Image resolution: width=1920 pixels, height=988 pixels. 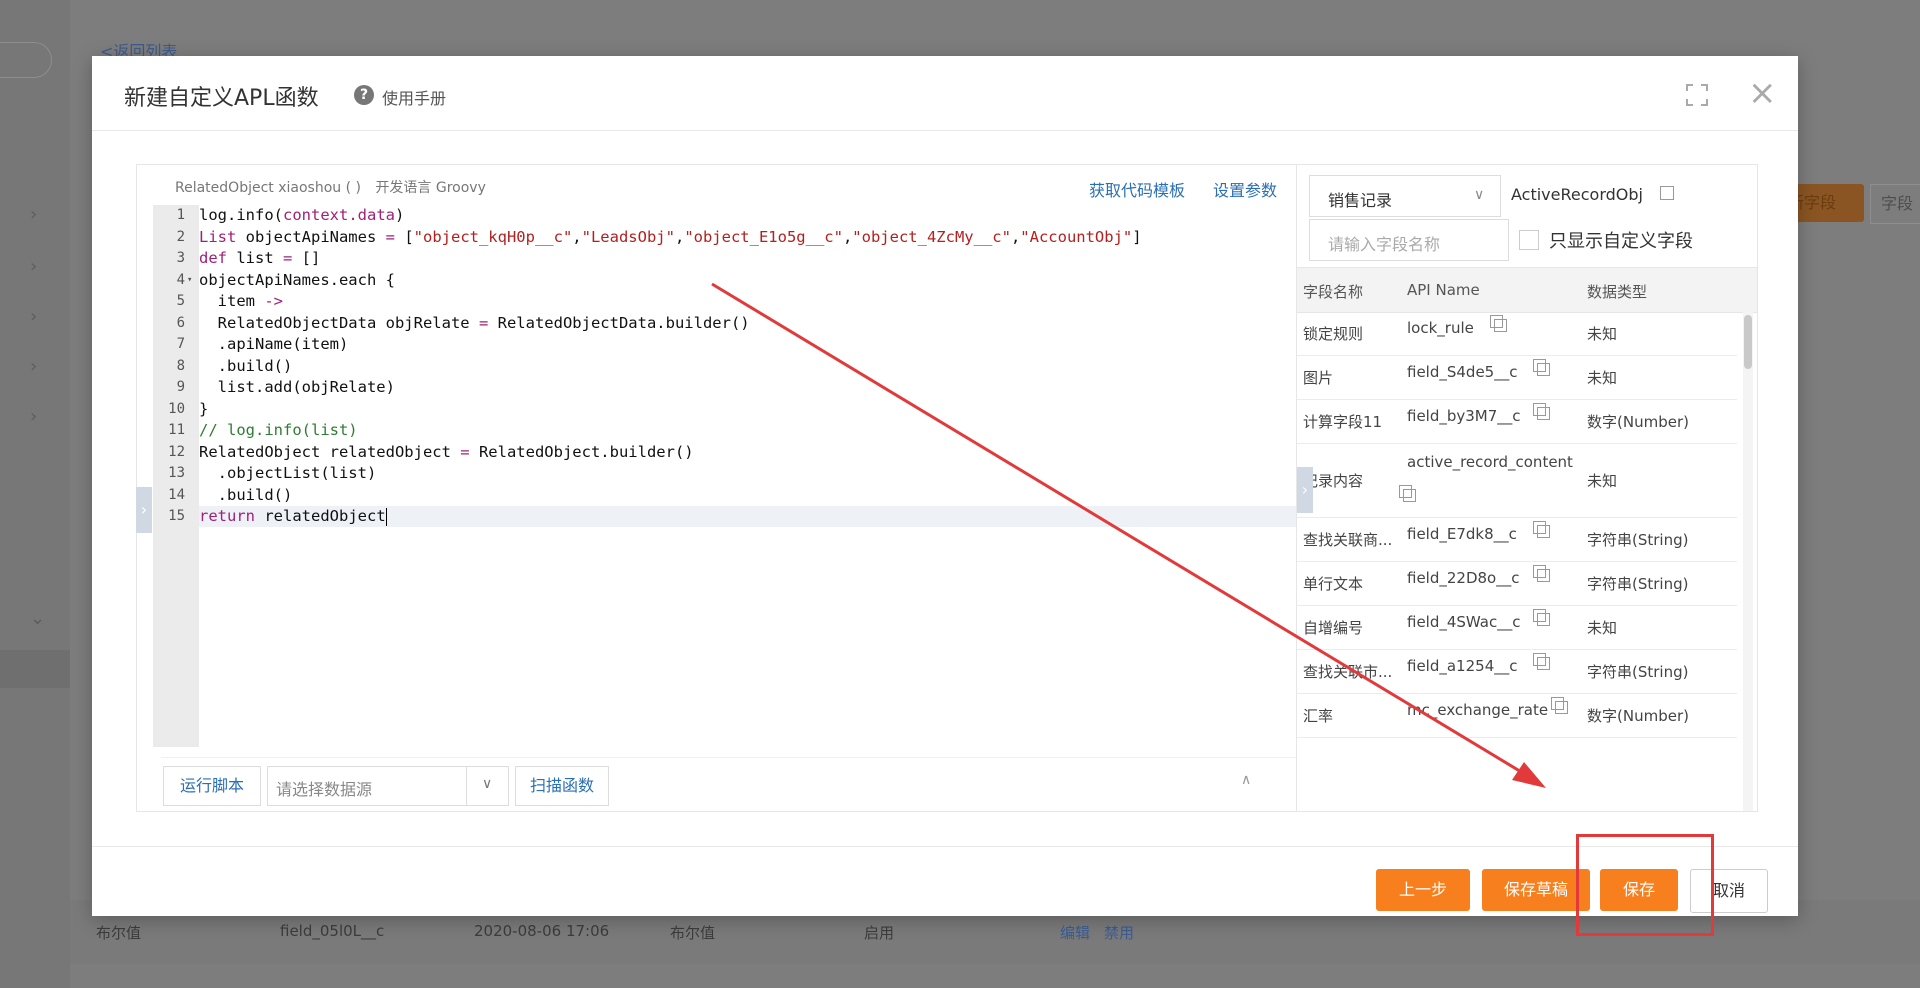 I want to click on field-table-scrollbar, so click(x=1748, y=561).